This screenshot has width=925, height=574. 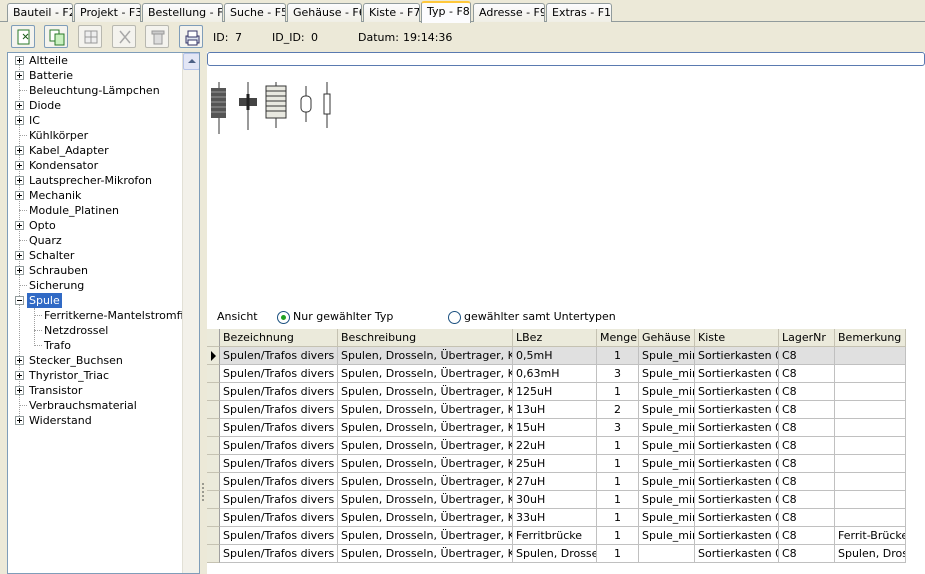 What do you see at coordinates (56, 36) in the screenshot?
I see `copy-button` at bounding box center [56, 36].